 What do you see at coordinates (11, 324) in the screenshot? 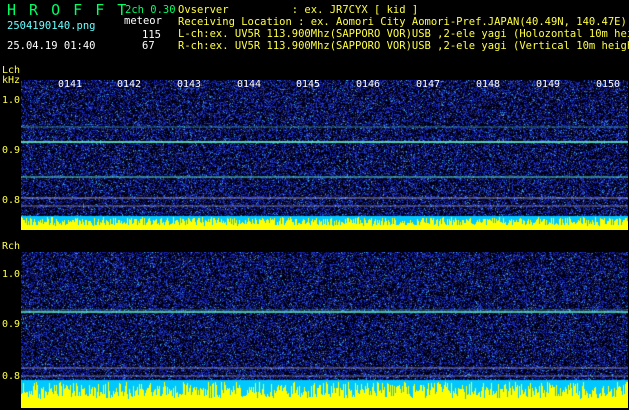
I see `rch-ytick-2: 0.9` at bounding box center [11, 324].